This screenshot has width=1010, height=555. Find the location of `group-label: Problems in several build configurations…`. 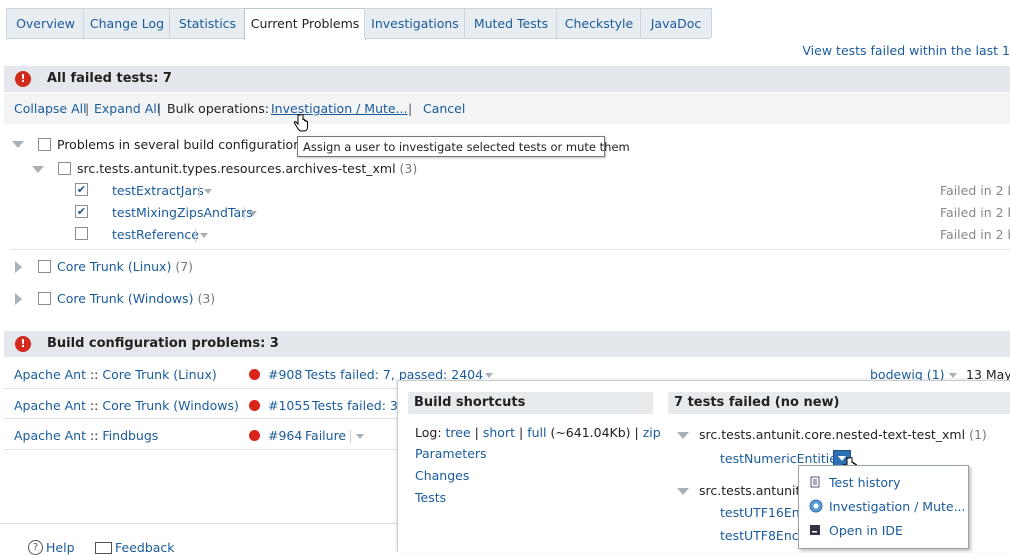

group-label: Problems in several build configurations… is located at coordinates (187, 144).